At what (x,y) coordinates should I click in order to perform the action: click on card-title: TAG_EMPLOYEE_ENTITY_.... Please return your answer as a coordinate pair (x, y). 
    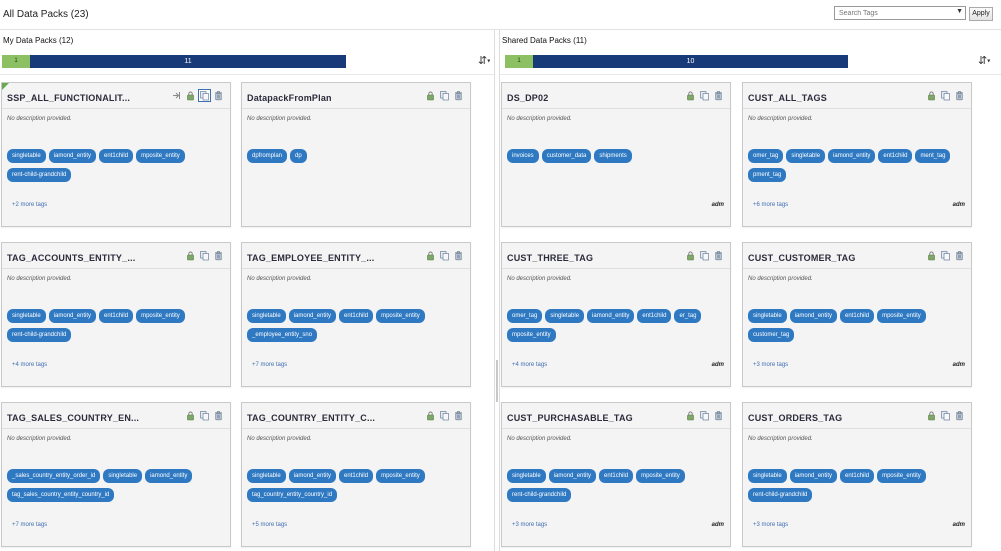
    Looking at the image, I should click on (310, 258).